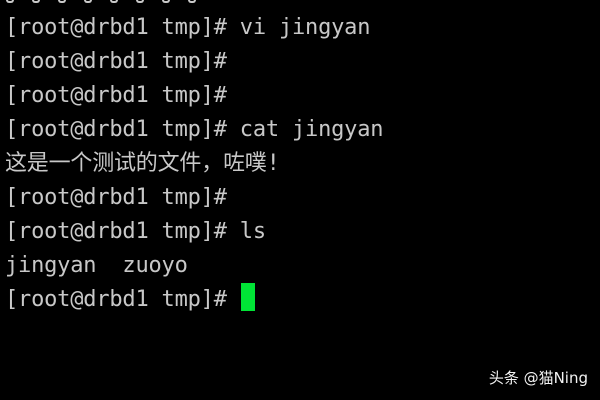 The image size is (600, 400). Describe the element at coordinates (194, 129) in the screenshot. I see `terminal-line: [root@drbd1 tmp]# cat jingyan` at that location.